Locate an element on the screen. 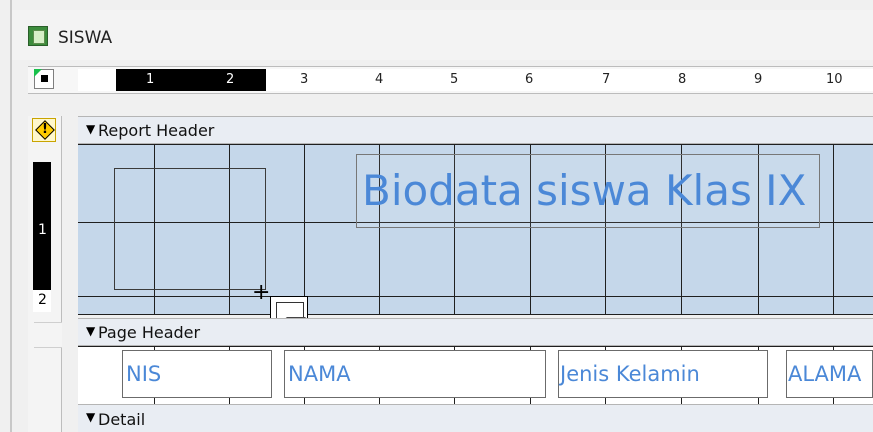  window-title: SISWA is located at coordinates (85, 38).